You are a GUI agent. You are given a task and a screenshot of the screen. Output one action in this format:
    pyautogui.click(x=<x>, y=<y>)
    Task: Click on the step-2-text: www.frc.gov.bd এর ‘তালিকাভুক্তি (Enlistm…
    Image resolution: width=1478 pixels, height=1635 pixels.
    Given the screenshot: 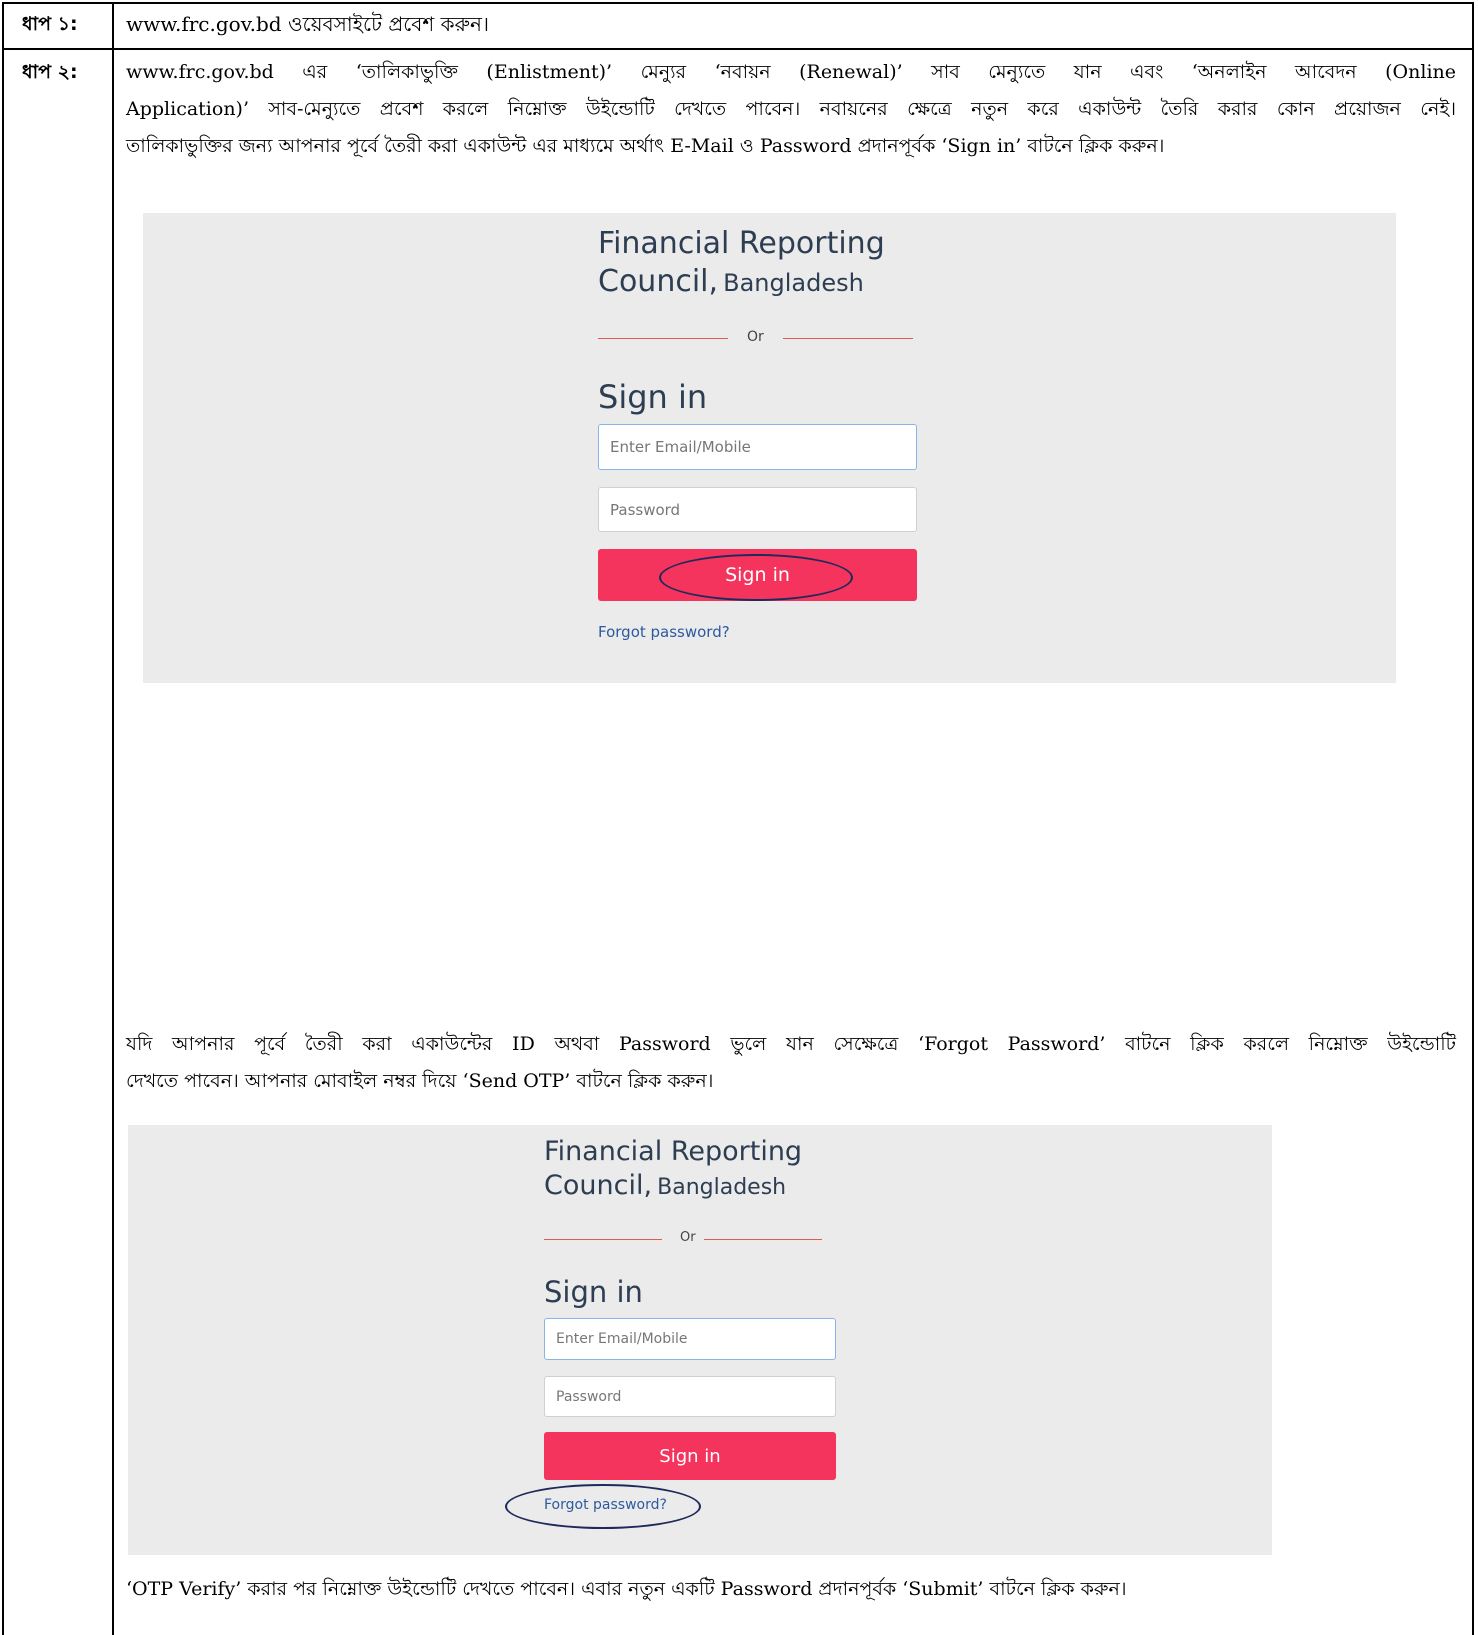 What is the action you would take?
    pyautogui.click(x=791, y=109)
    